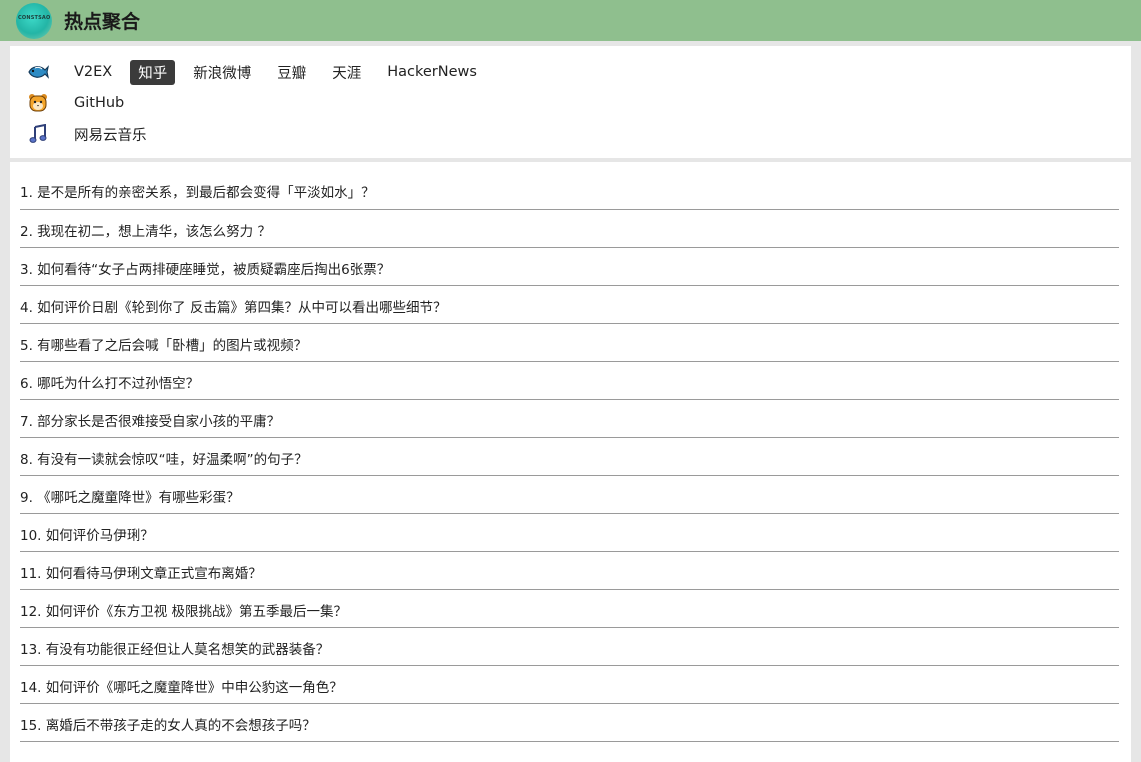  Describe the element at coordinates (569, 457) in the screenshot. I see `list-item: 8. 有没有一读就会惊叹“哇，好温柔啊”的句子？` at that location.